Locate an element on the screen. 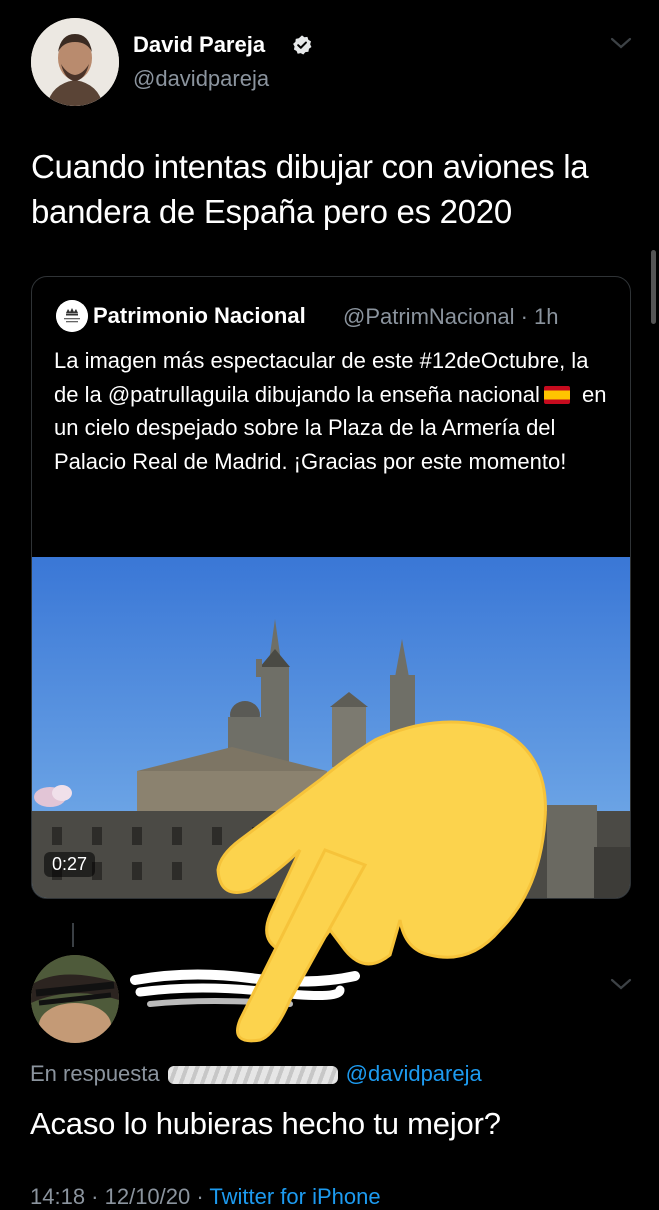 The image size is (659, 1210). video-duration: 0:27 is located at coordinates (70, 864).